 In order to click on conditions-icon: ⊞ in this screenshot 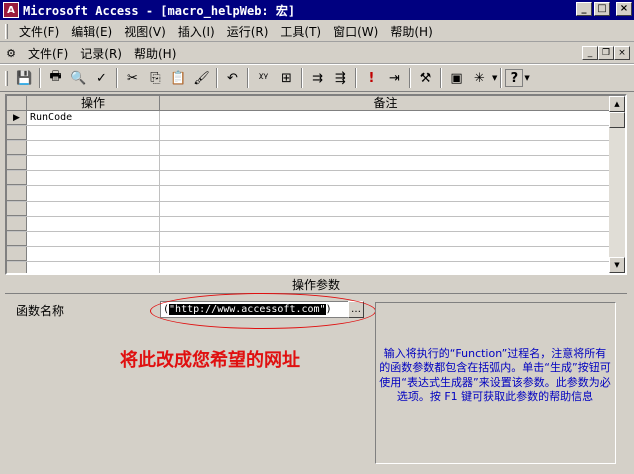, I will do `click(286, 78)`.